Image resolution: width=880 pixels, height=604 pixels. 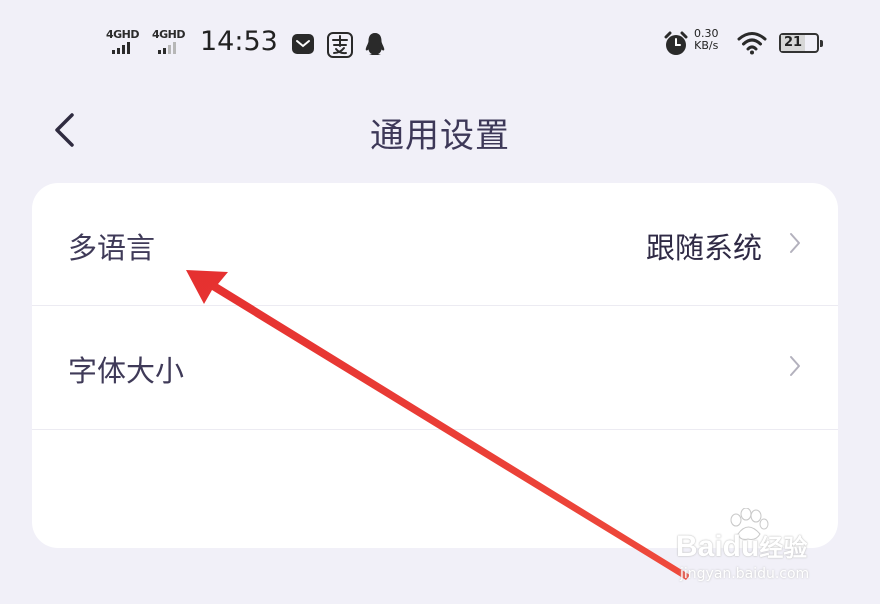 I want to click on watermark-url: jingyan.baidu.com, so click(x=745, y=574).